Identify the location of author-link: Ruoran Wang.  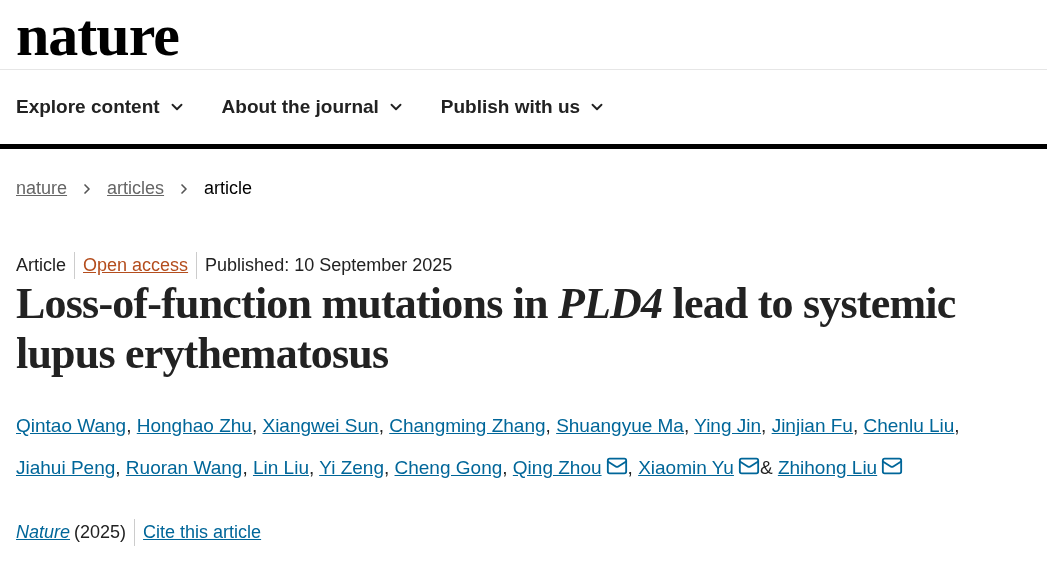
(184, 467).